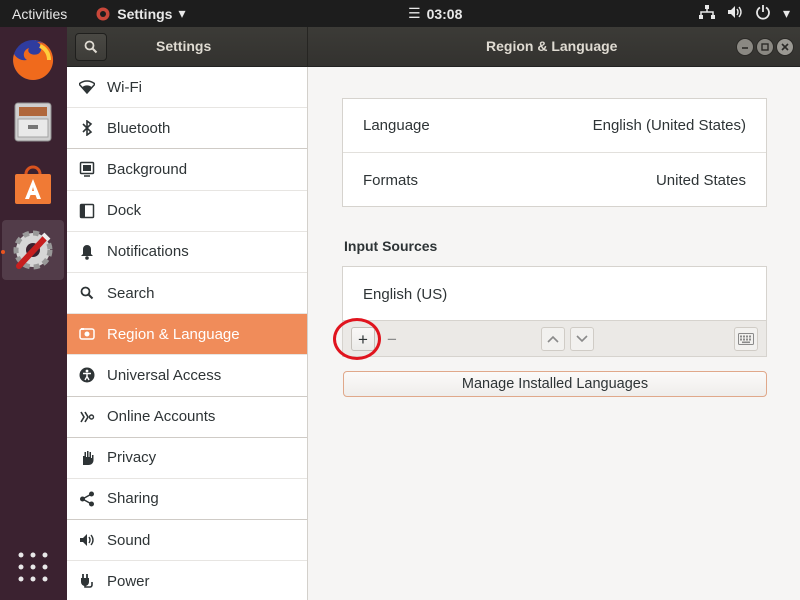 The width and height of the screenshot is (800, 600). I want to click on sidebar-item-label: Notifications, so click(148, 252).